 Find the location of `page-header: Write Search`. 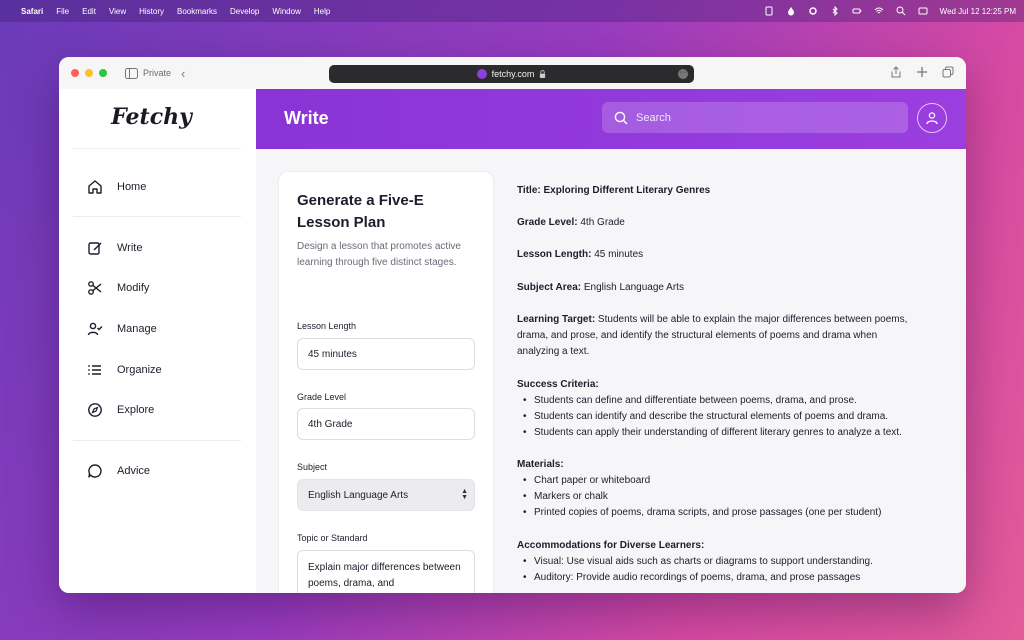

page-header: Write Search is located at coordinates (611, 119).